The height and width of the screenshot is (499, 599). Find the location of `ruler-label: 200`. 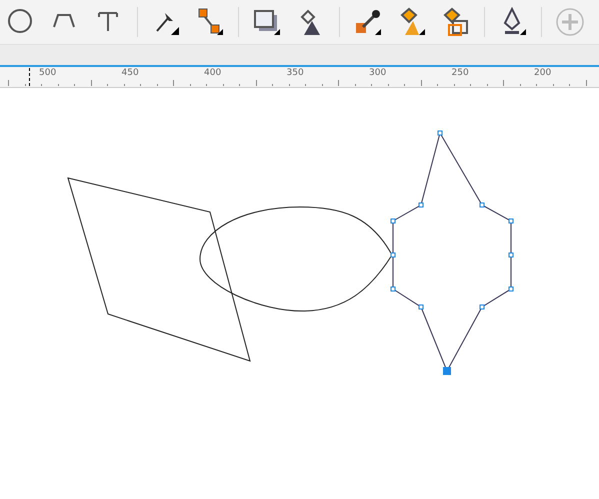

ruler-label: 200 is located at coordinates (543, 73).